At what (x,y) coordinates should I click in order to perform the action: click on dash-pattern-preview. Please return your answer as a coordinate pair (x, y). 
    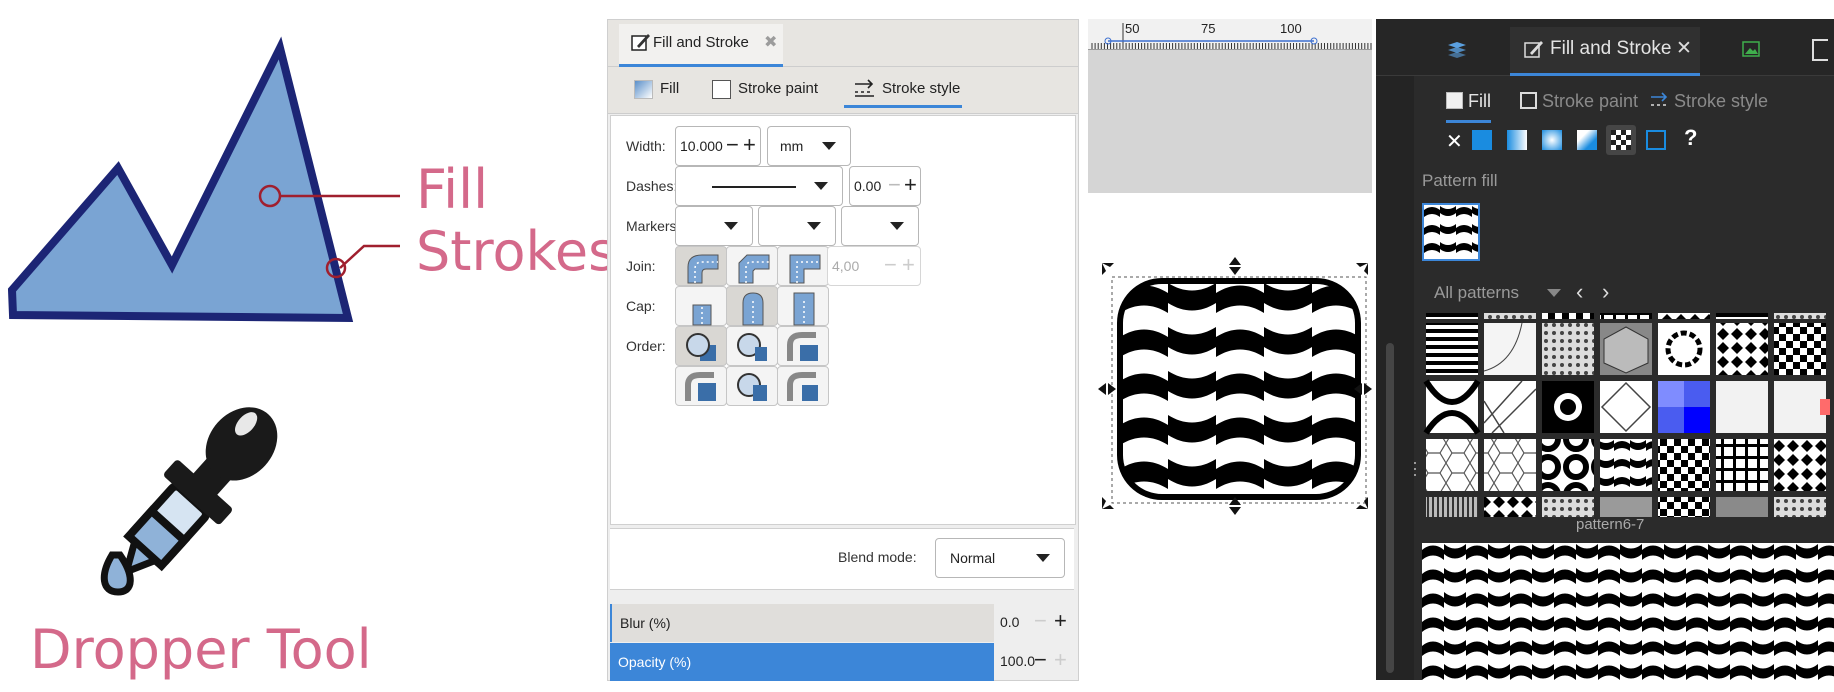
    Looking at the image, I should click on (754, 187).